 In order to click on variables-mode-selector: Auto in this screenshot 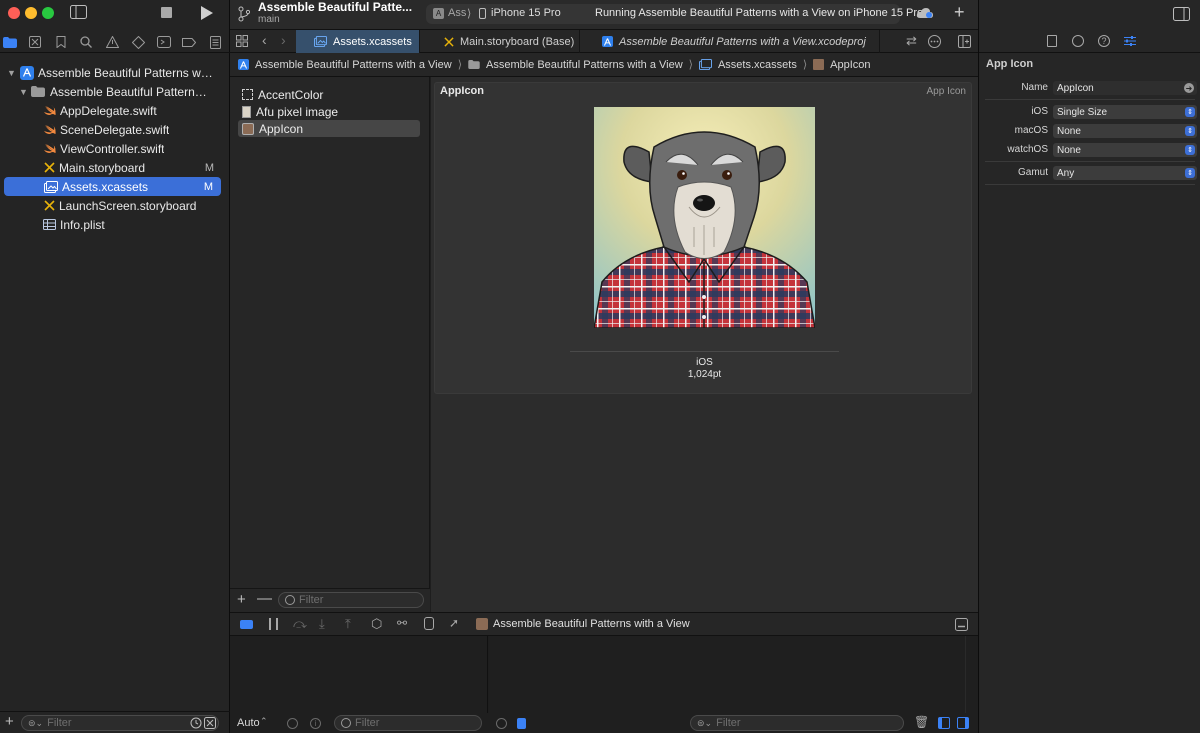, I will do `click(248, 723)`.